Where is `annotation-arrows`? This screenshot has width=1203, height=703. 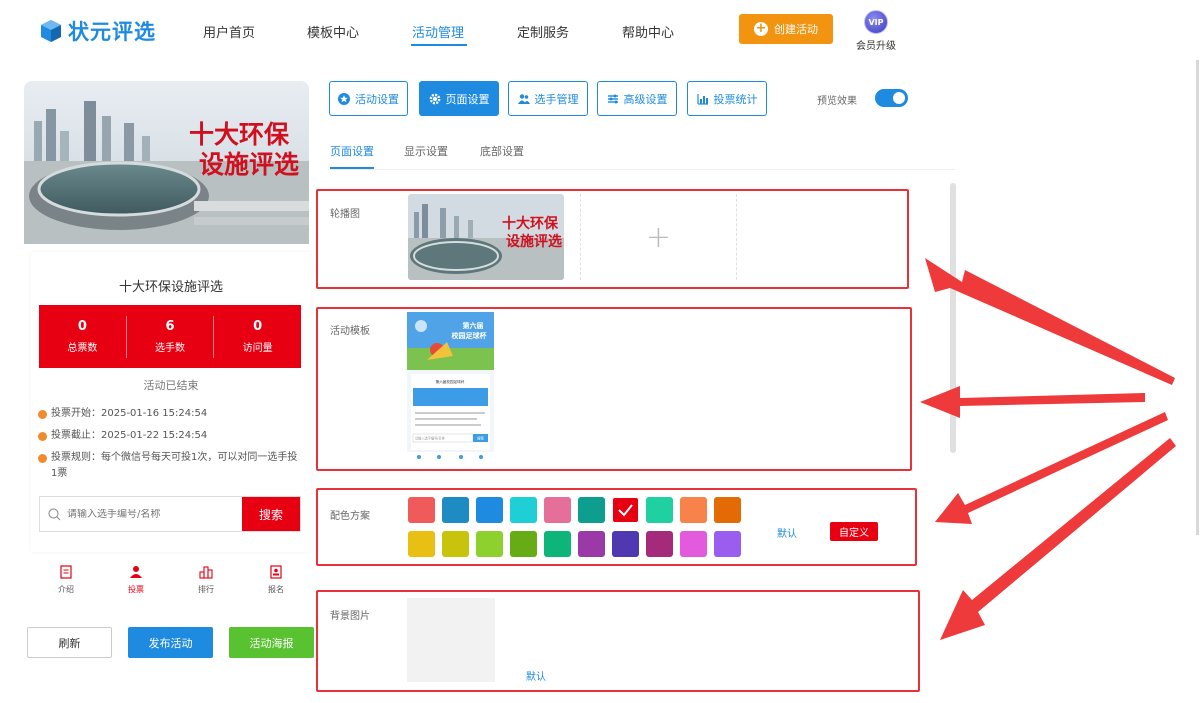
annotation-arrows is located at coordinates (1048, 449).